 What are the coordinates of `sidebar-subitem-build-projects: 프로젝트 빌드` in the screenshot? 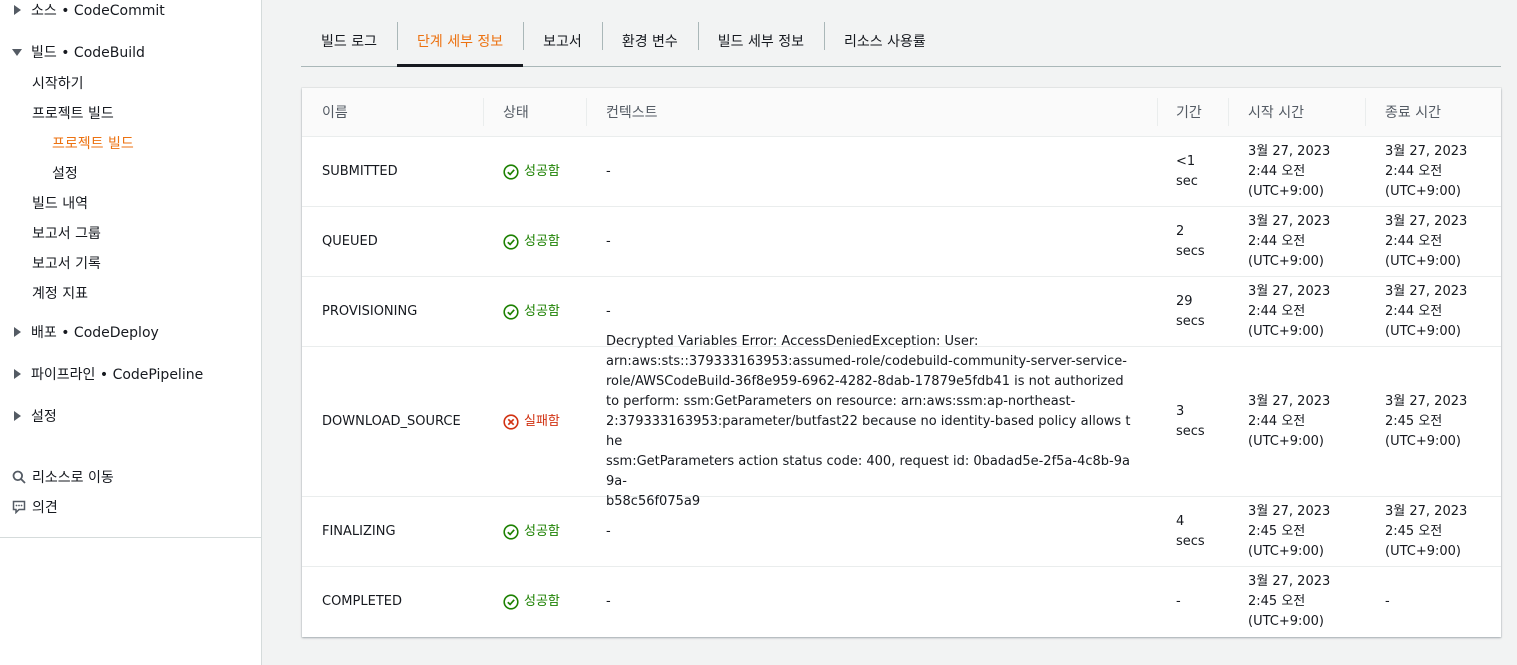 It's located at (93, 143).